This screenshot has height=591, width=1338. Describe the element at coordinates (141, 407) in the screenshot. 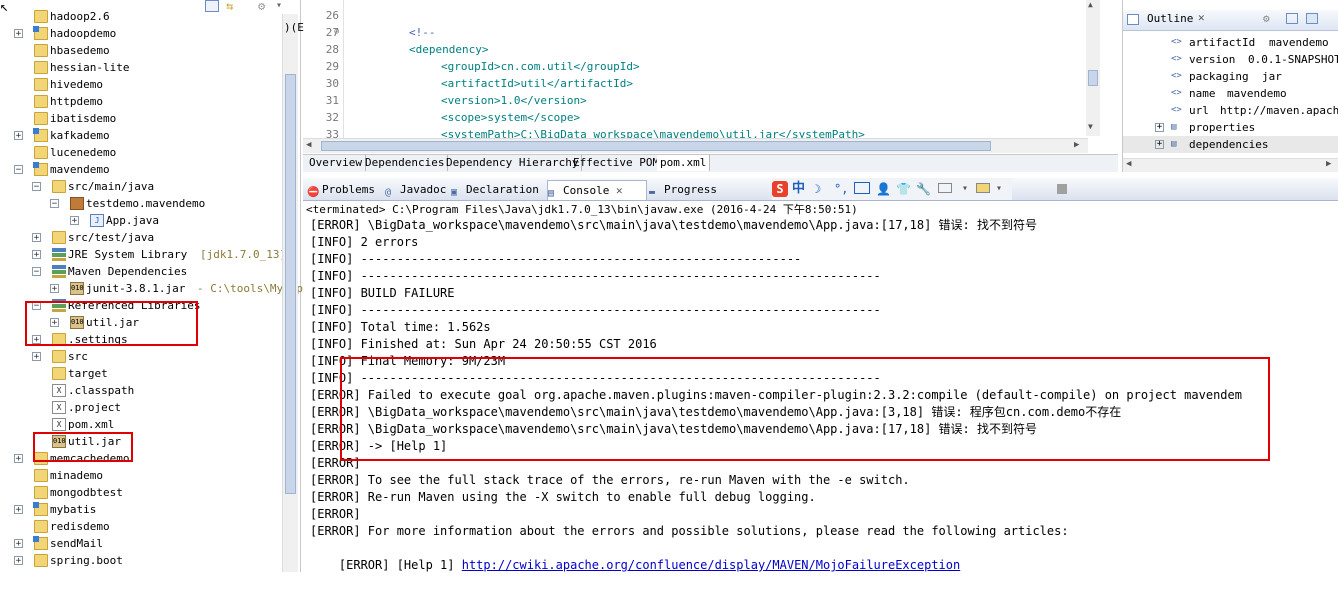

I see `tree-item: X .project` at that location.